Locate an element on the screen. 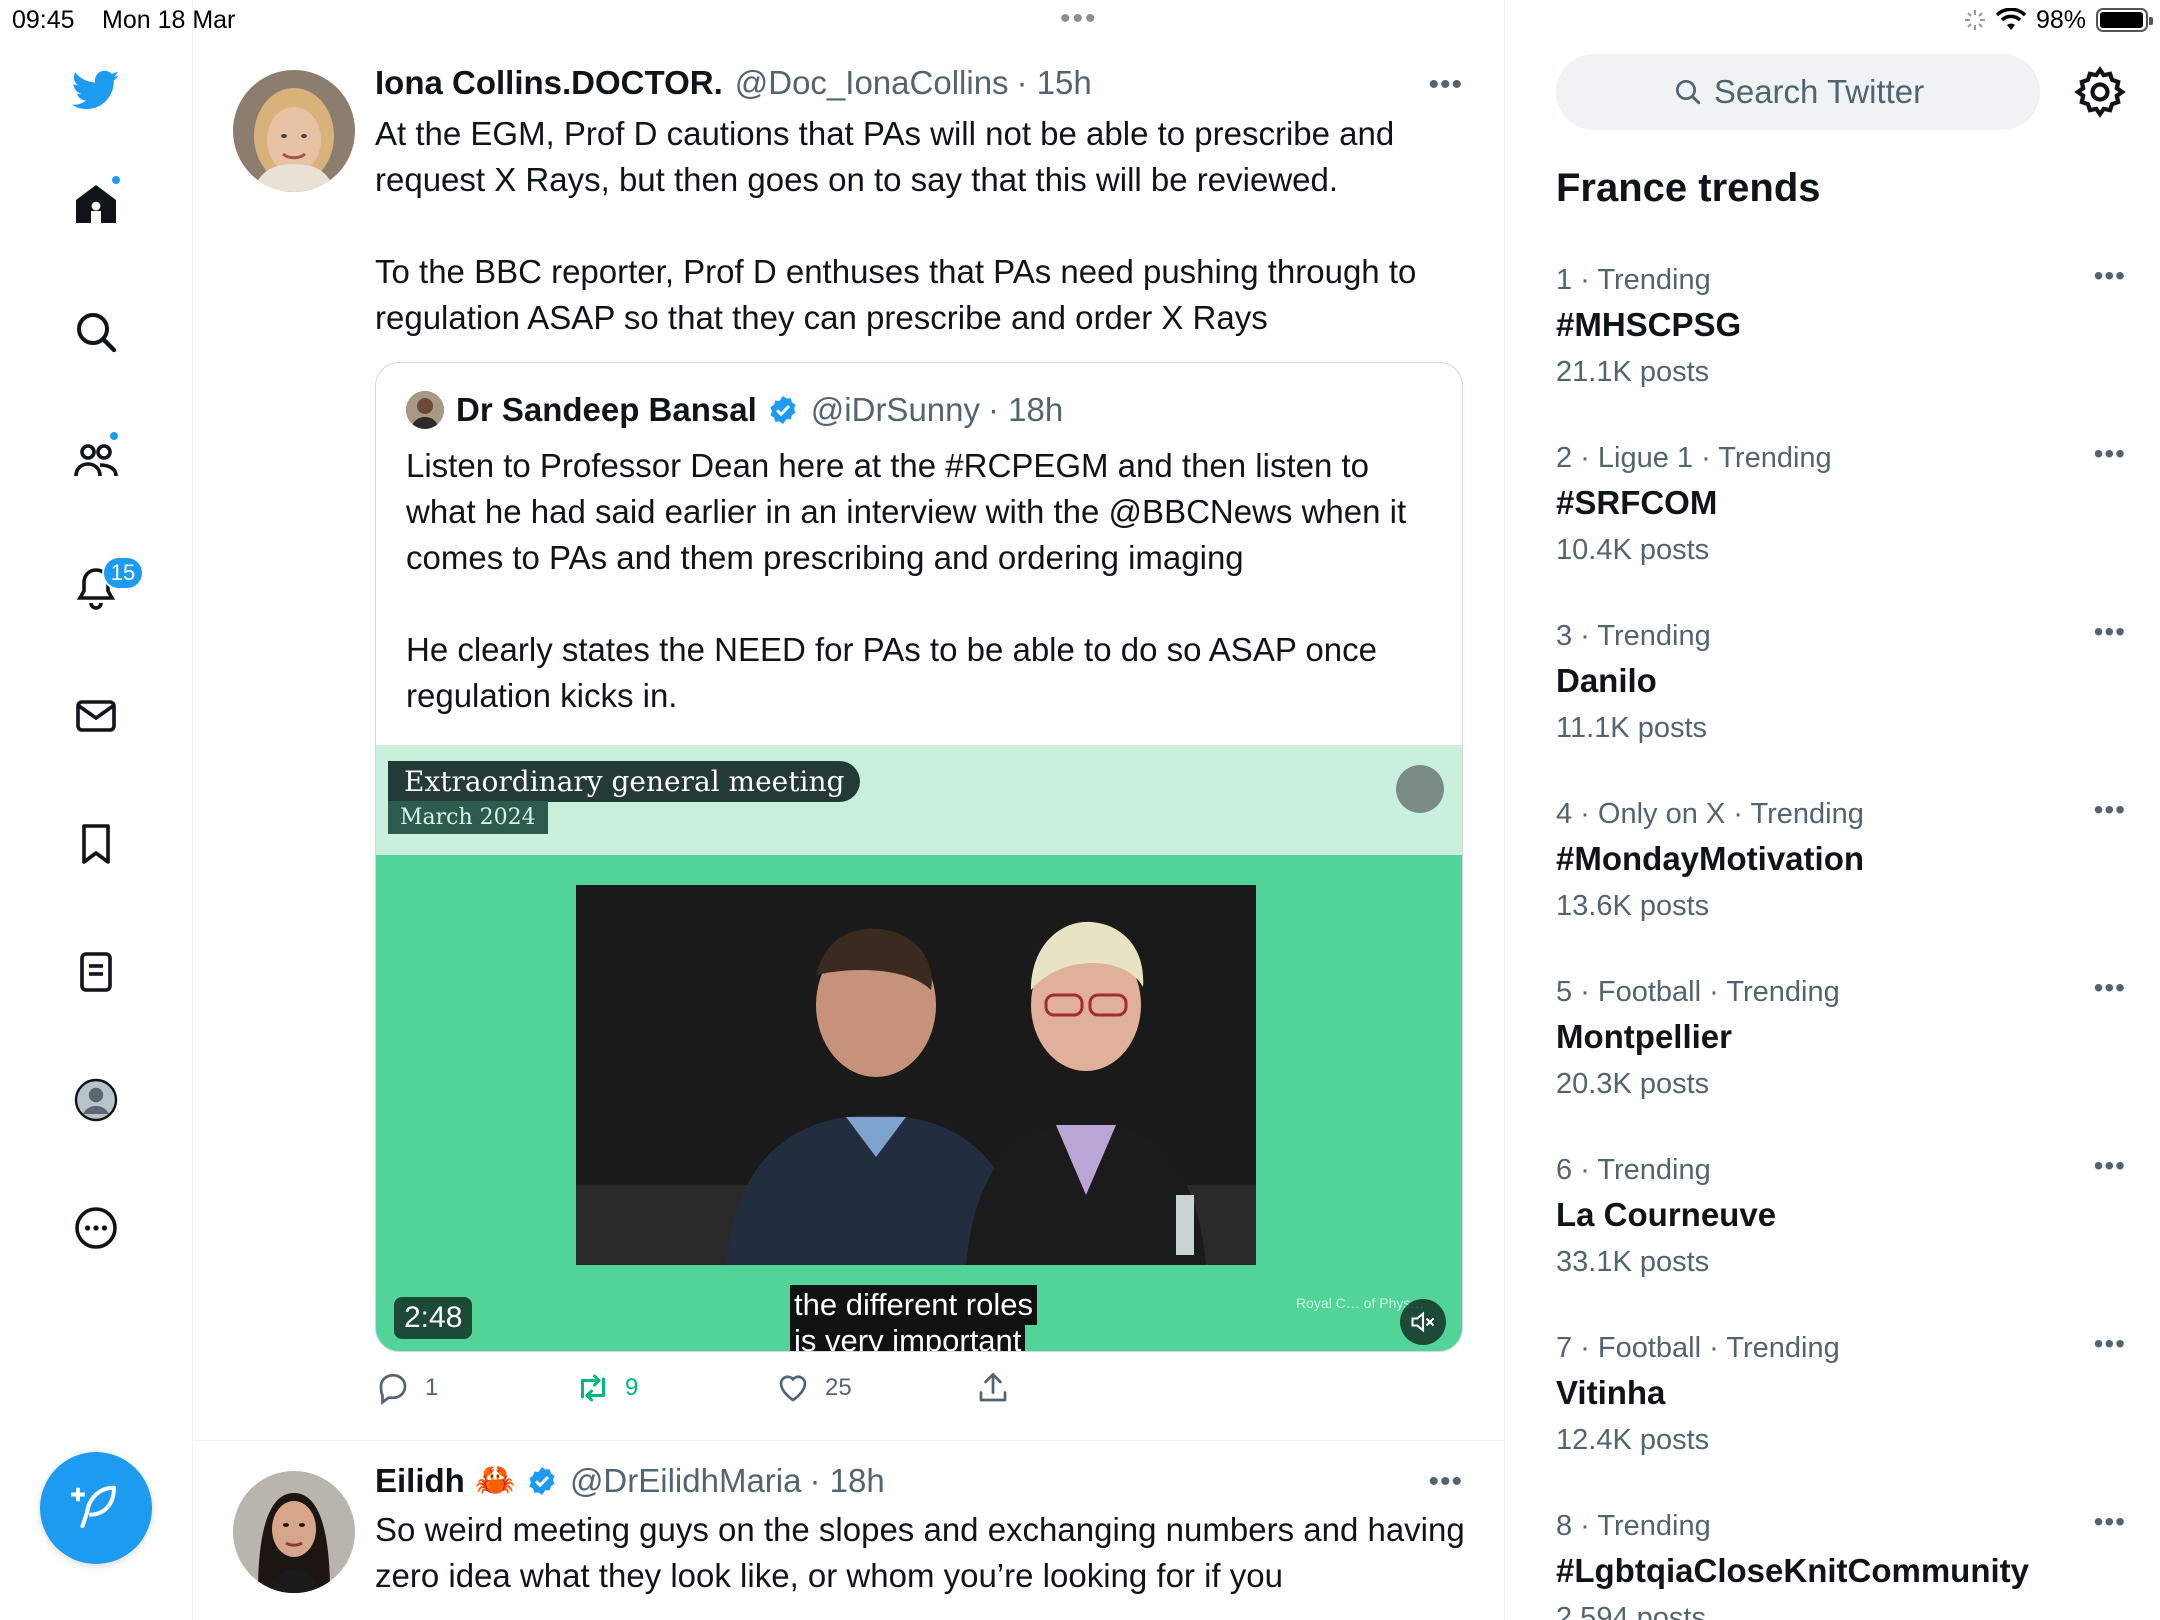  trend-meta: 3 · Trending is located at coordinates (1633, 636).